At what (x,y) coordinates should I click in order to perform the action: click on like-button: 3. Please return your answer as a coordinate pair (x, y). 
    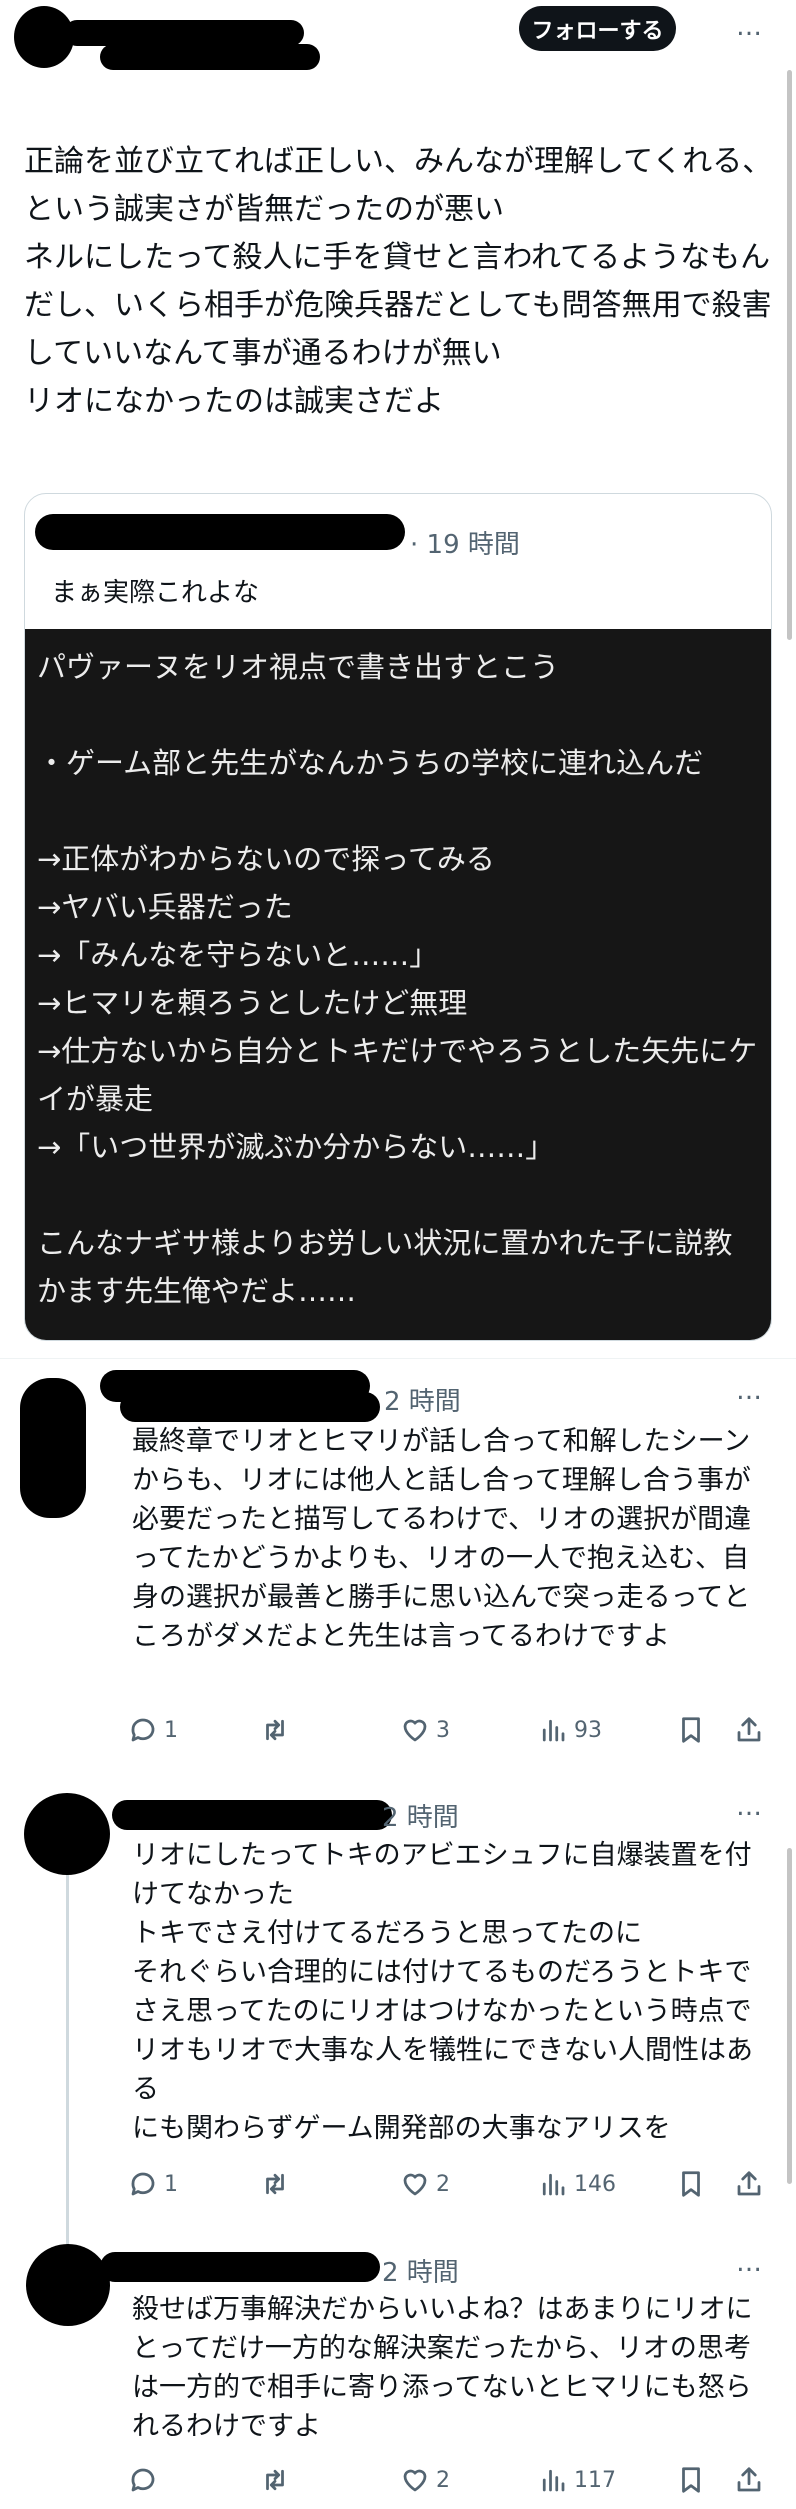
    Looking at the image, I should click on (425, 1730).